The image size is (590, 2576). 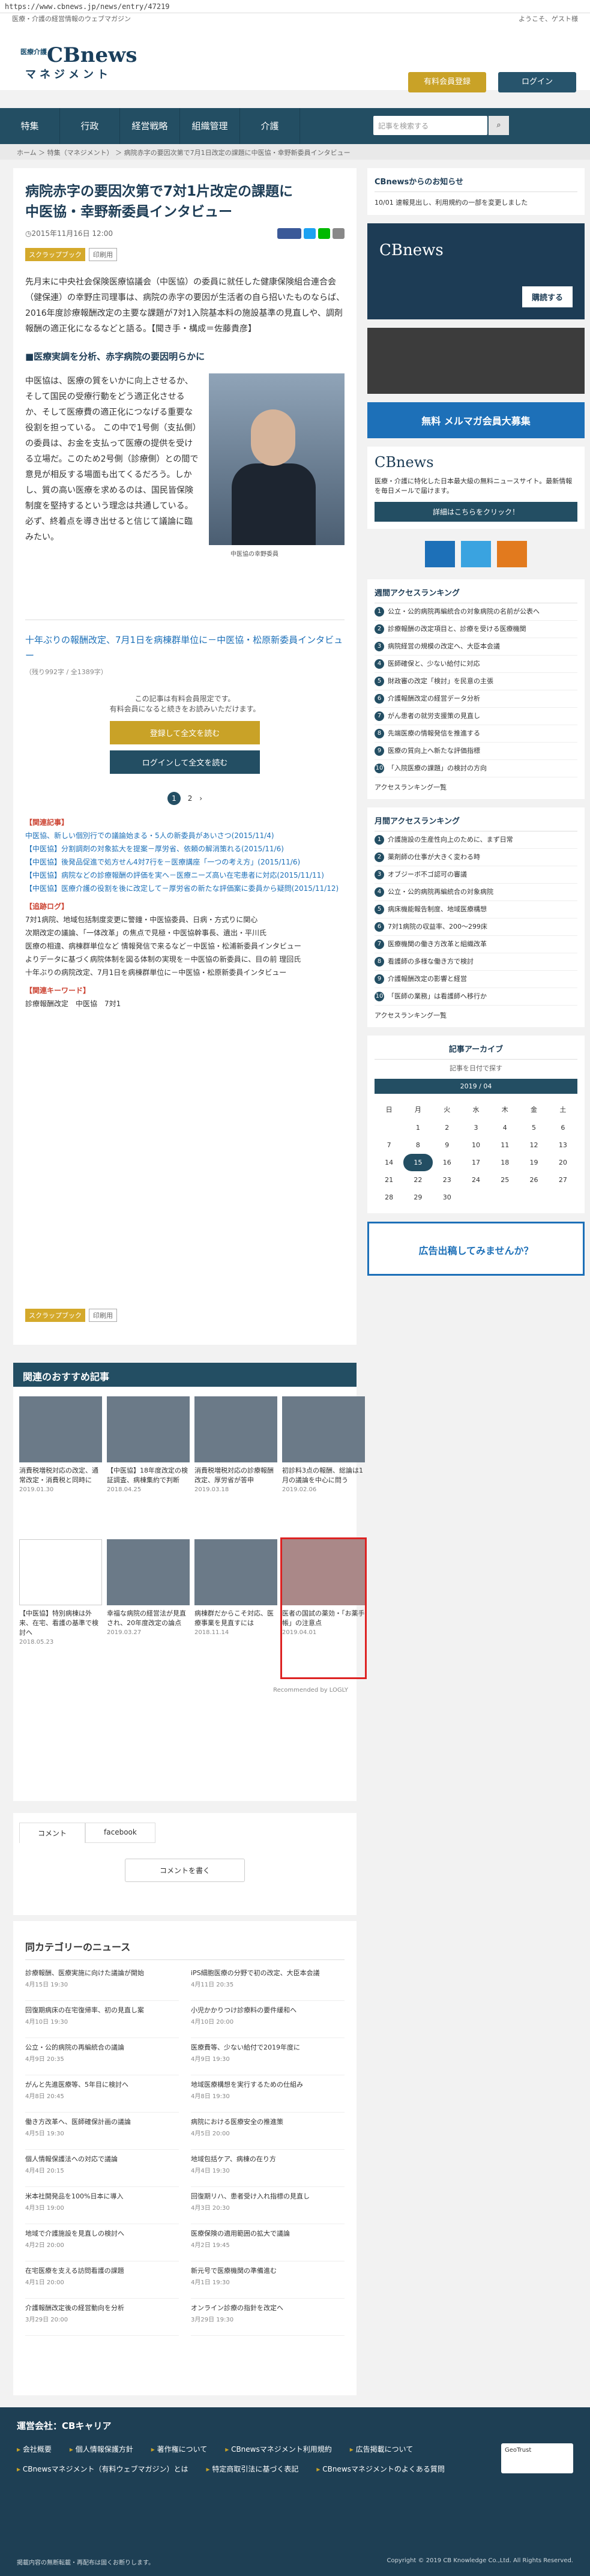 What do you see at coordinates (476, 1180) in the screenshot?
I see `calendar-day: 24` at bounding box center [476, 1180].